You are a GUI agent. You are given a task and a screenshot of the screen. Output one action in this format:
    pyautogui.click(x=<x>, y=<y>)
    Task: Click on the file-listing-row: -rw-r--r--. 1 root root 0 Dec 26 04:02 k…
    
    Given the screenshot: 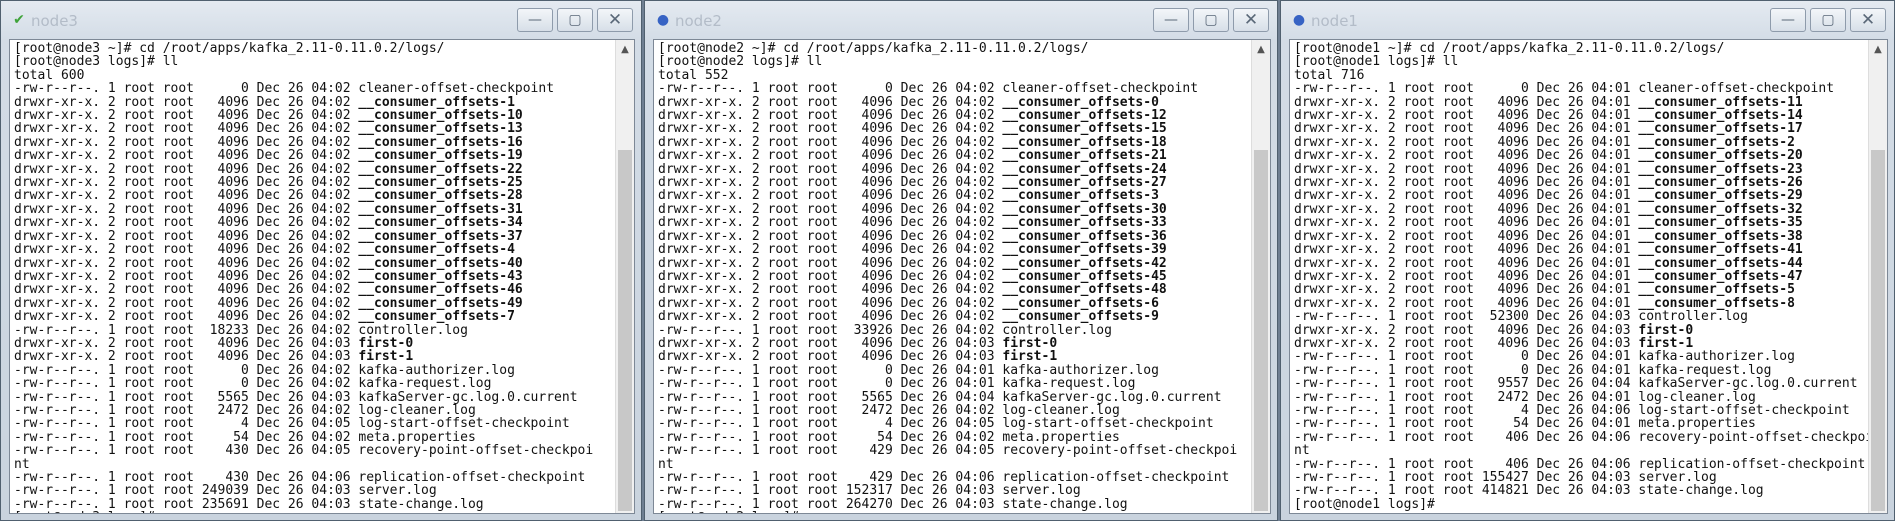 What is the action you would take?
    pyautogui.click(x=303, y=370)
    